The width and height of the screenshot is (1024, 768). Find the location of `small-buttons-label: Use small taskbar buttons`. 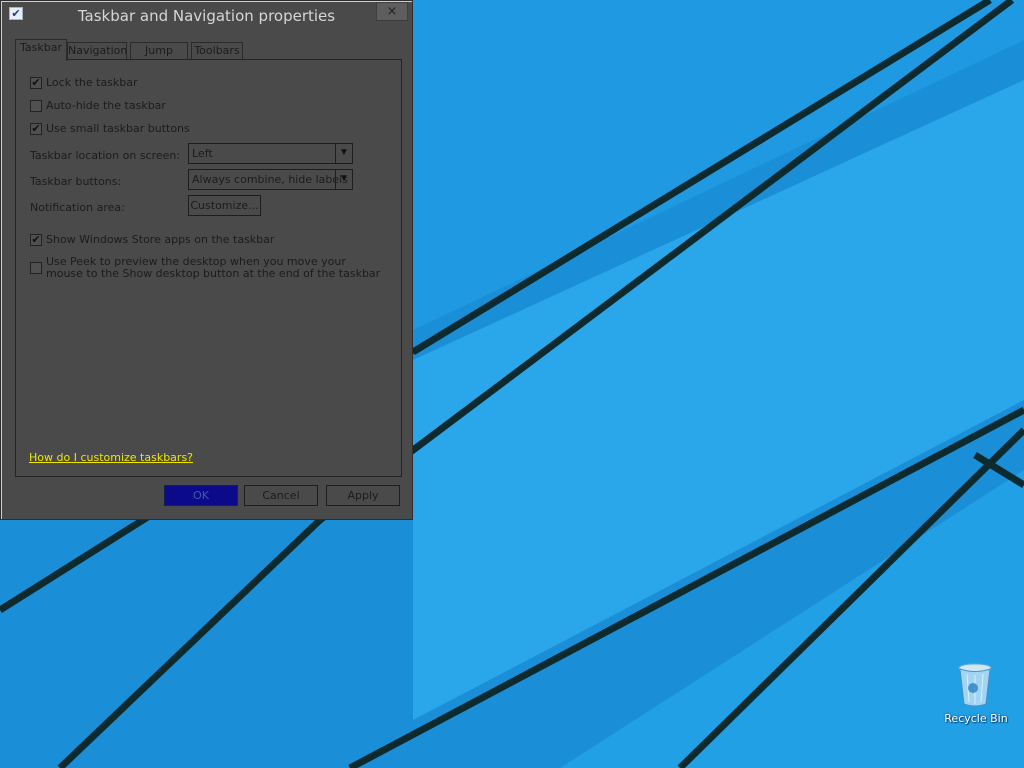

small-buttons-label: Use small taskbar buttons is located at coordinates (118, 128).